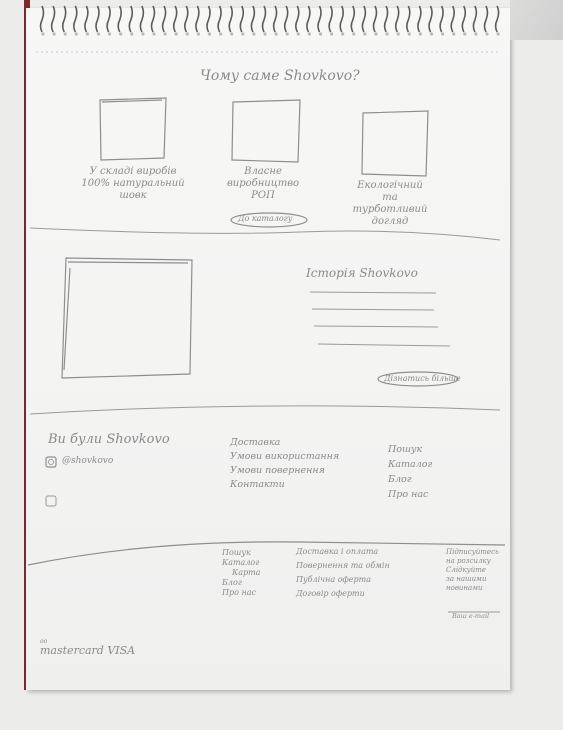 Image resolution: width=563 pixels, height=730 pixels. What do you see at coordinates (343, 566) in the screenshot?
I see `footer-return-exchange: Повернення та обмін` at bounding box center [343, 566].